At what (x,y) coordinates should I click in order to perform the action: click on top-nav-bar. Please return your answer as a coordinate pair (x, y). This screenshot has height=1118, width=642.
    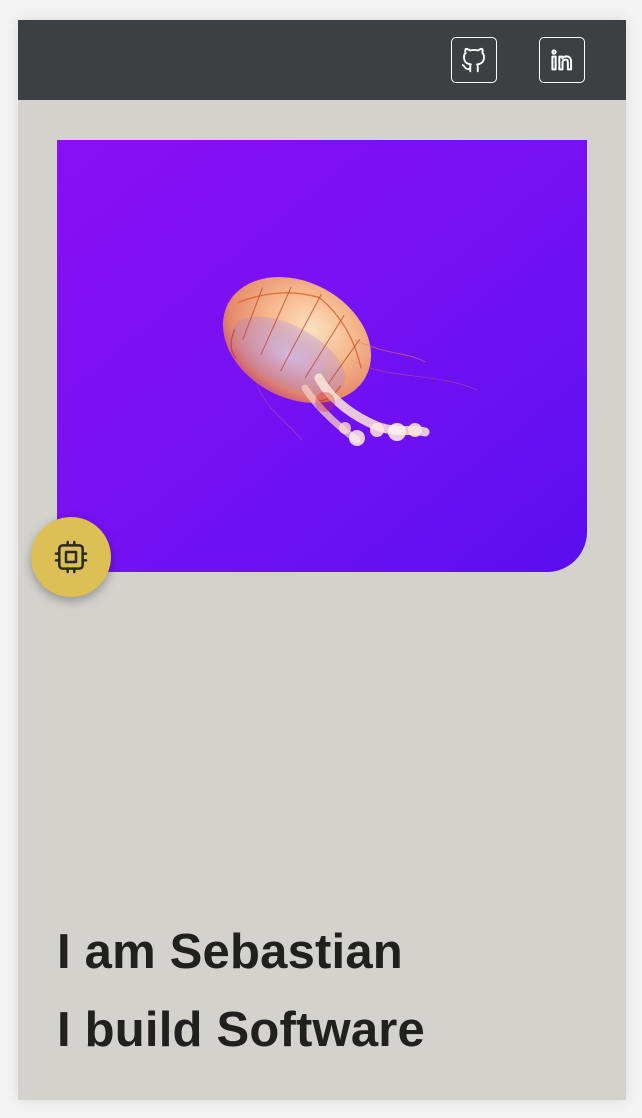
    Looking at the image, I should click on (322, 60).